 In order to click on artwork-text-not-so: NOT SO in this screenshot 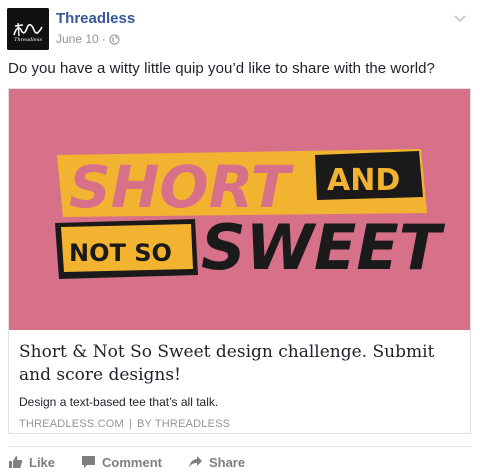, I will do `click(120, 253)`.